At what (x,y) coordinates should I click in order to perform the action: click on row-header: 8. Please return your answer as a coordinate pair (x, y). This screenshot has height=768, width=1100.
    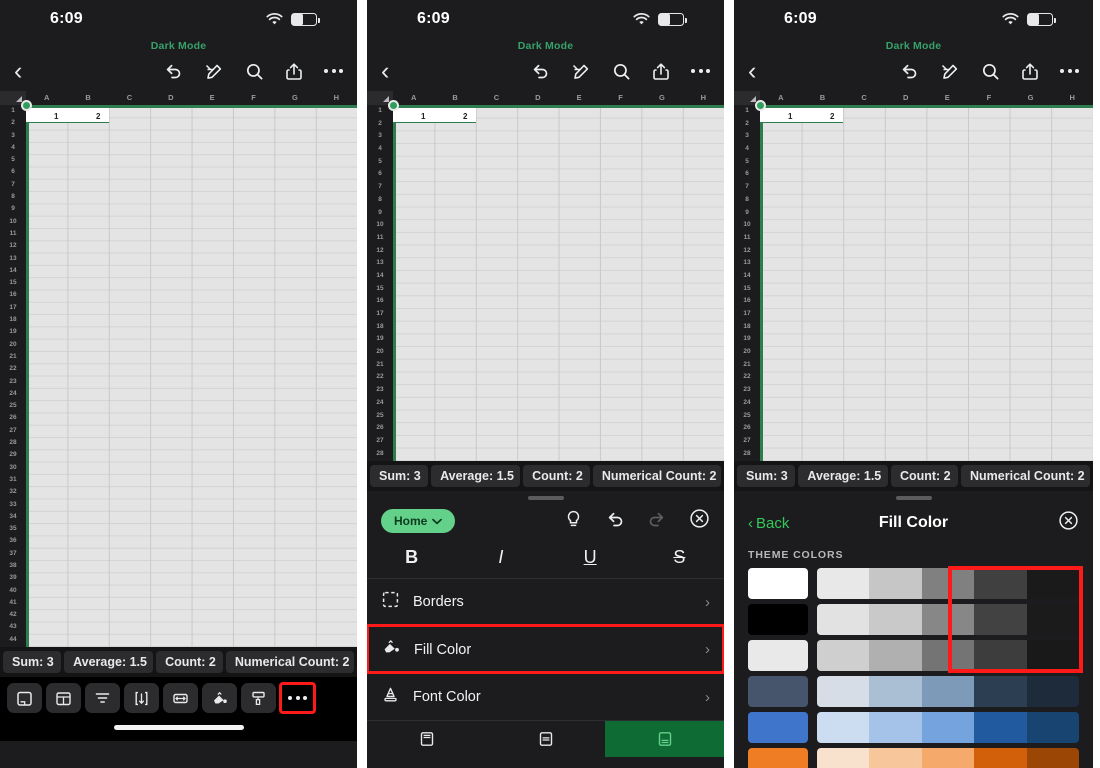
    Looking at the image, I should click on (380, 200).